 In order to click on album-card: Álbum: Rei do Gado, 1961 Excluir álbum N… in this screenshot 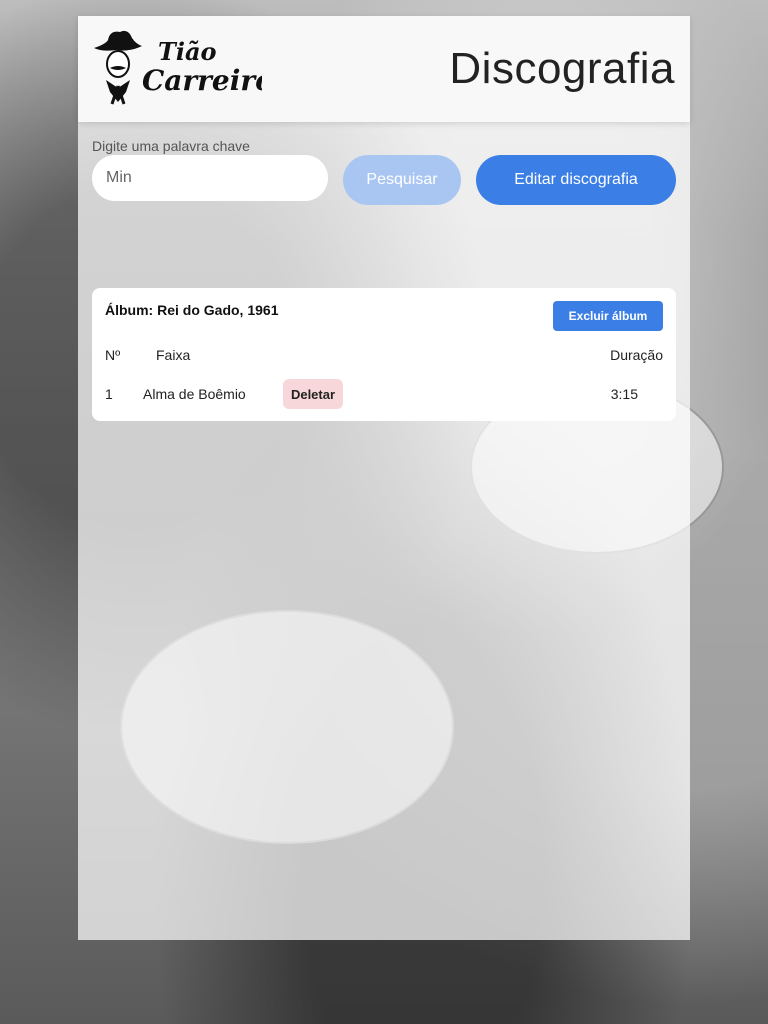, I will do `click(384, 354)`.